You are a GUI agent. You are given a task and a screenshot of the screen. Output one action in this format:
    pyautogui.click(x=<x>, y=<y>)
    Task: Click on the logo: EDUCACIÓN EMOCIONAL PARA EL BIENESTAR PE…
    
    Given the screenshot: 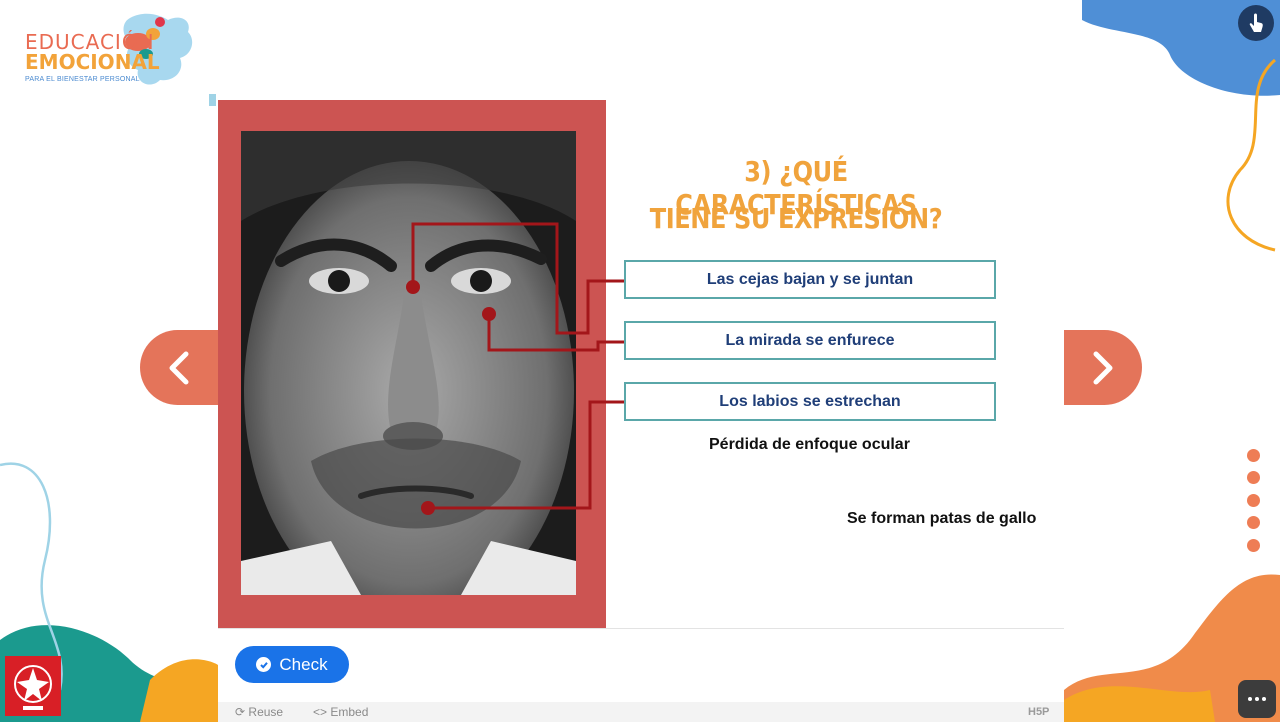 What is the action you would take?
    pyautogui.click(x=110, y=50)
    